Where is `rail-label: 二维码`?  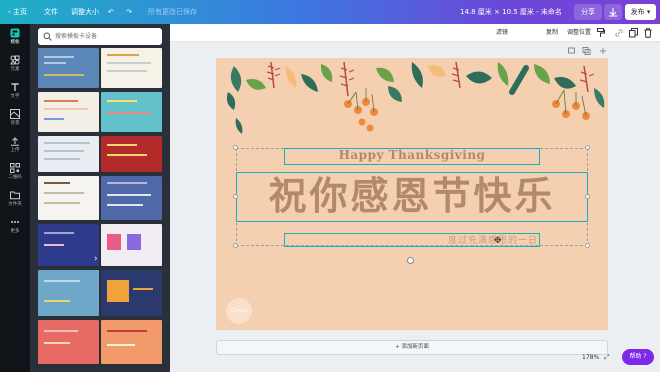 rail-label: 二维码 is located at coordinates (15, 177).